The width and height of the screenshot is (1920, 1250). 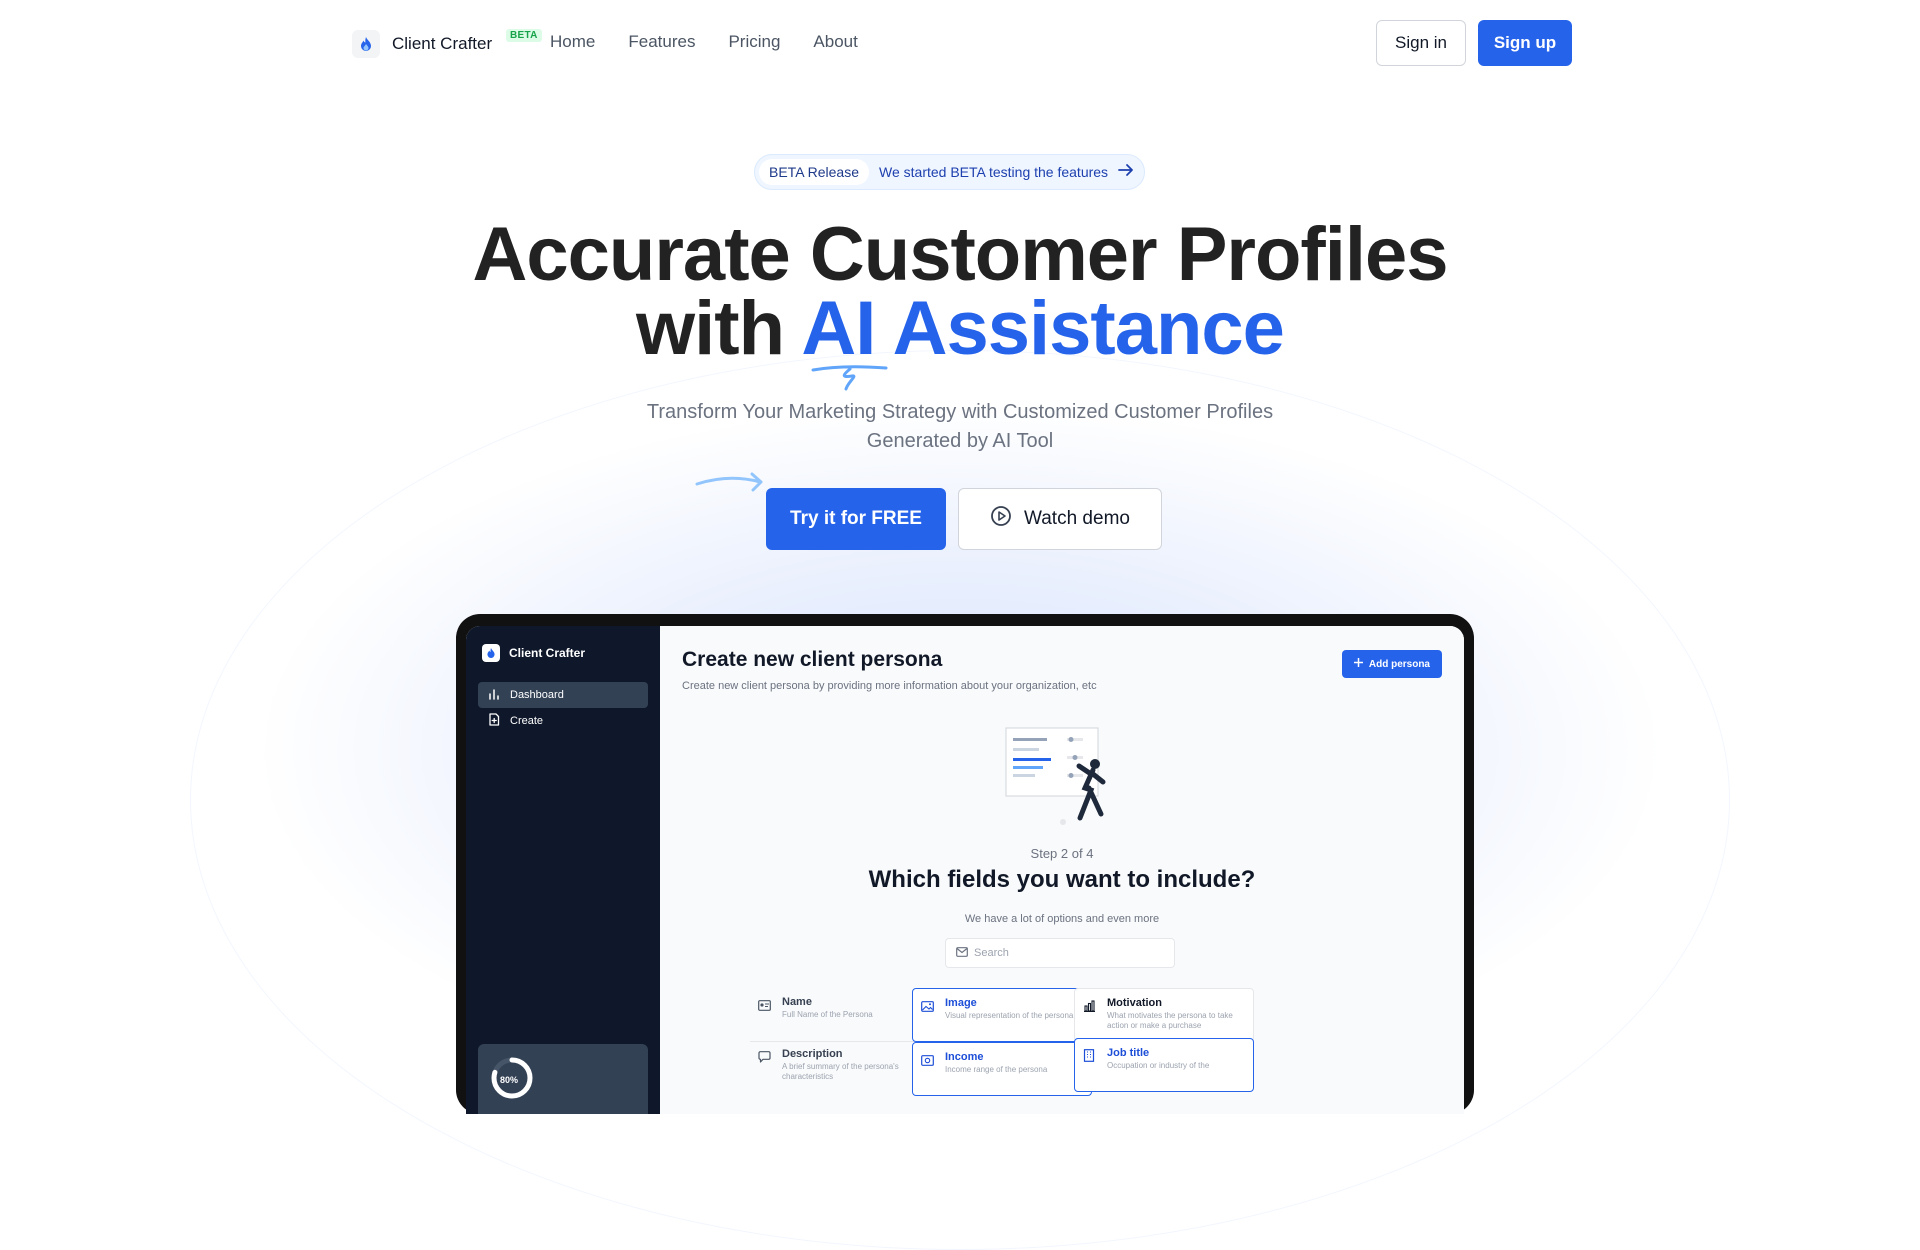 What do you see at coordinates (964, 1057) in the screenshot?
I see `field-name: Income` at bounding box center [964, 1057].